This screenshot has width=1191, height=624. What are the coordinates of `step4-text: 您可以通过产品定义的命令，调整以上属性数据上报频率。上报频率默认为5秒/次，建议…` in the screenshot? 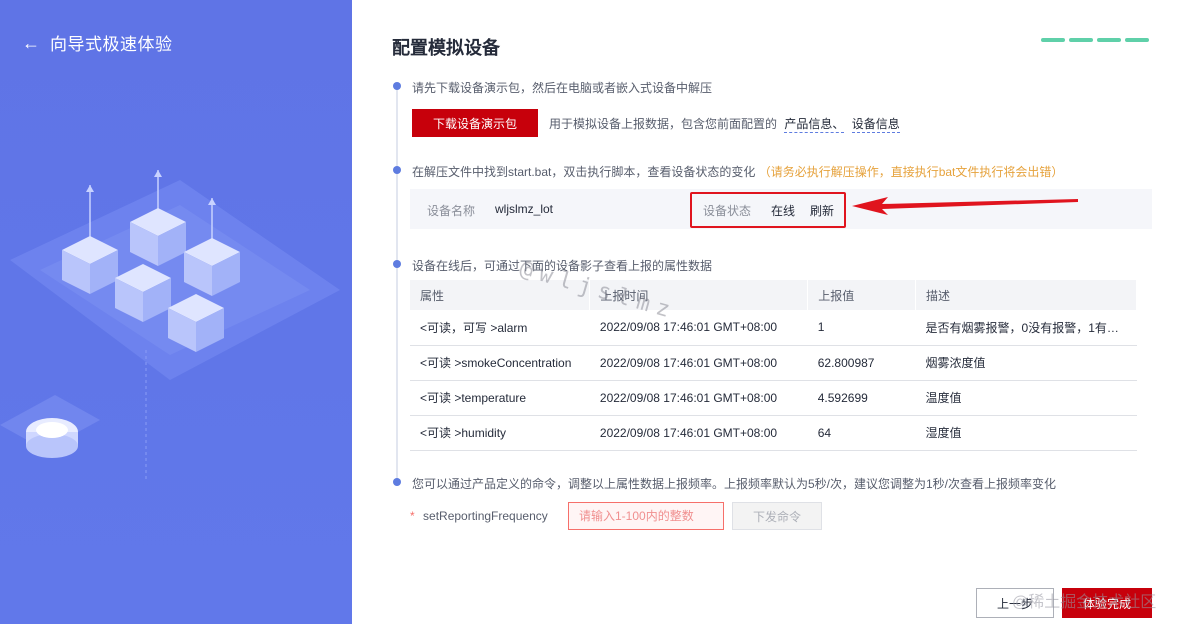 It's located at (734, 484).